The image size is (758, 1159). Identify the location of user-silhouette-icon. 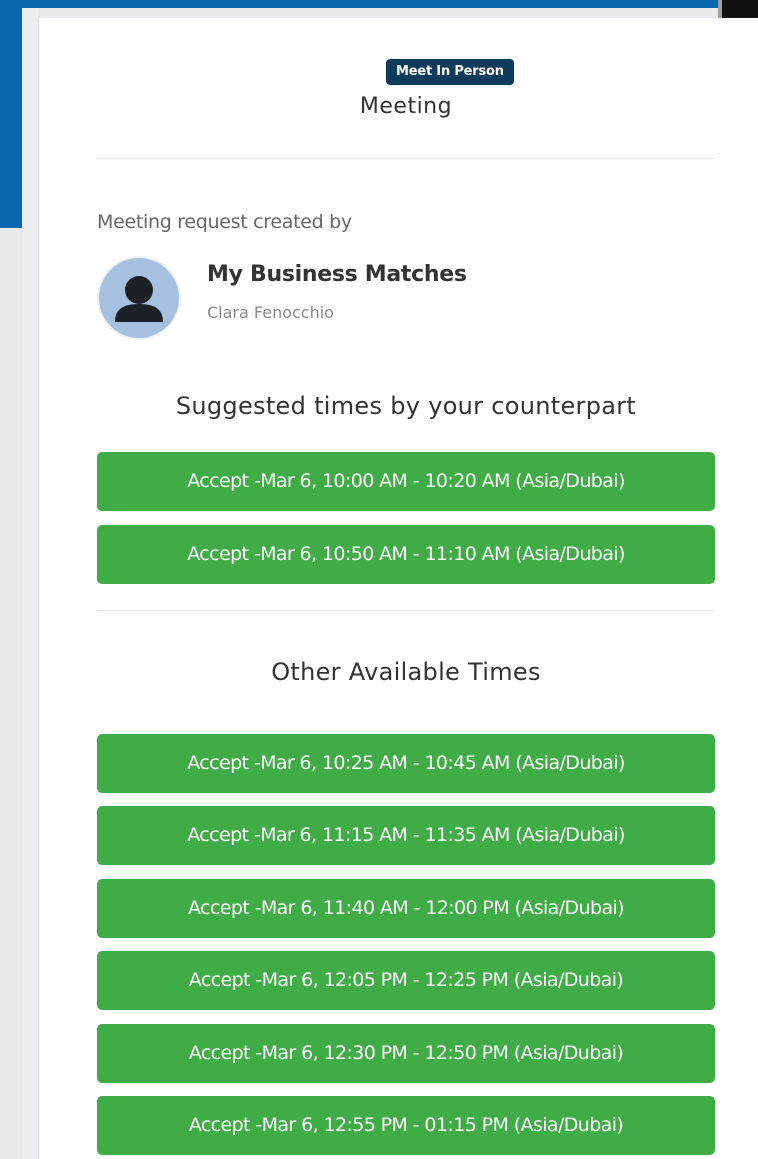
(139, 299).